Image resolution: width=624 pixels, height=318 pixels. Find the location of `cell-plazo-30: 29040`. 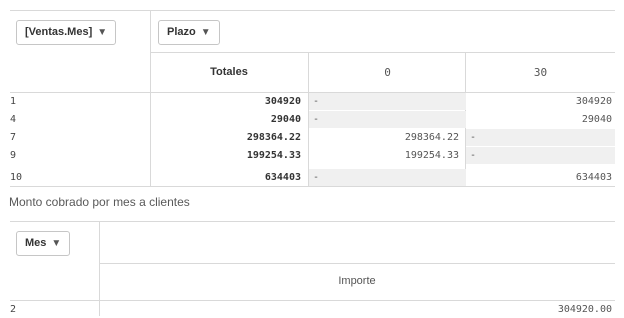

cell-plazo-30: 29040 is located at coordinates (596, 119).